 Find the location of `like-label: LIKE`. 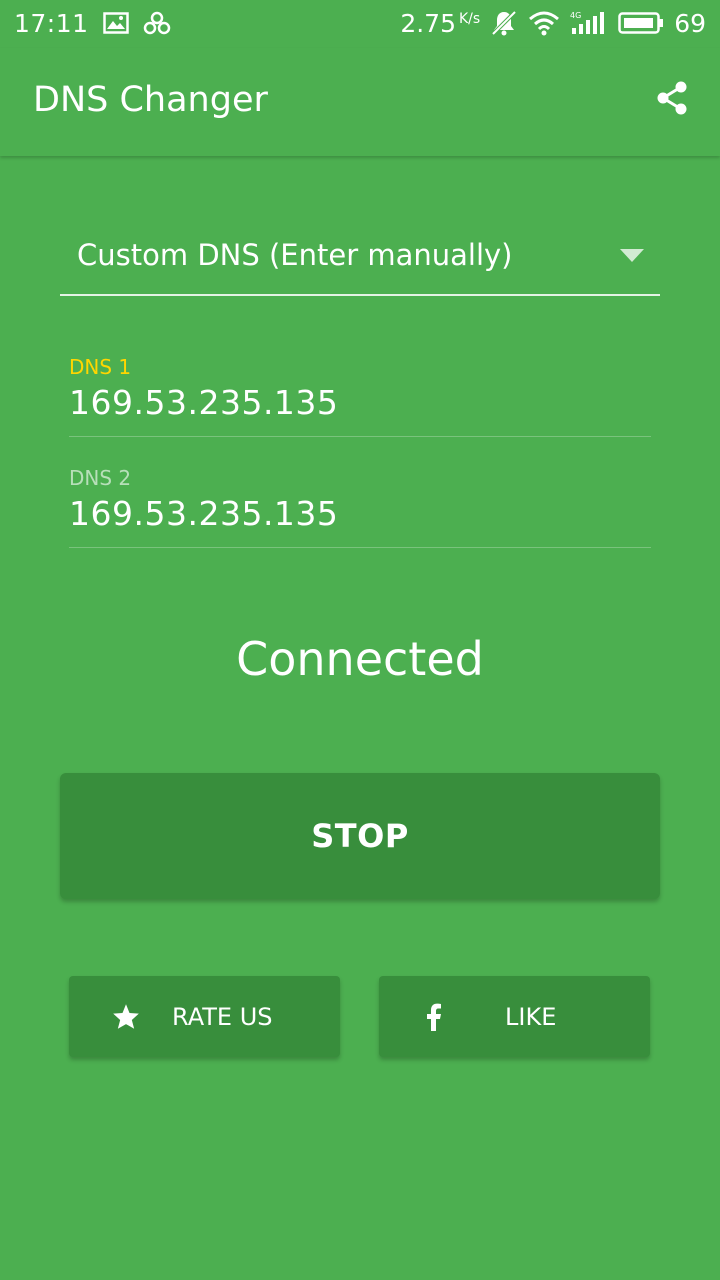

like-label: LIKE is located at coordinates (531, 1017).